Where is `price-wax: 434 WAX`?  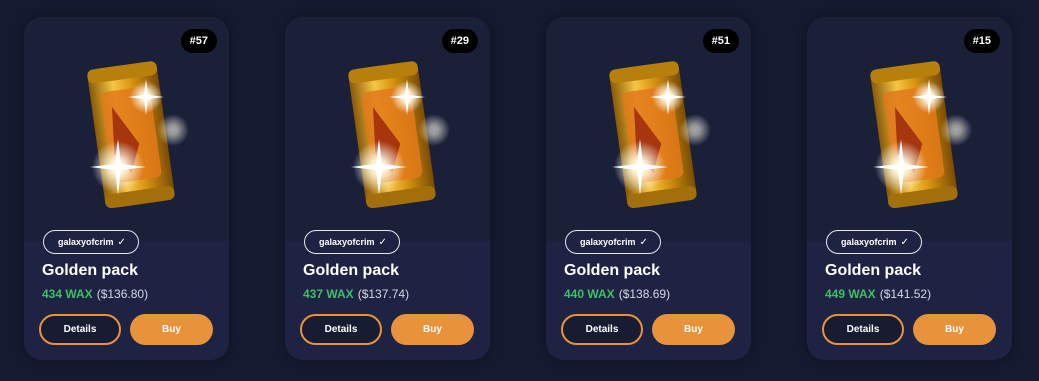
price-wax: 434 WAX is located at coordinates (67, 294).